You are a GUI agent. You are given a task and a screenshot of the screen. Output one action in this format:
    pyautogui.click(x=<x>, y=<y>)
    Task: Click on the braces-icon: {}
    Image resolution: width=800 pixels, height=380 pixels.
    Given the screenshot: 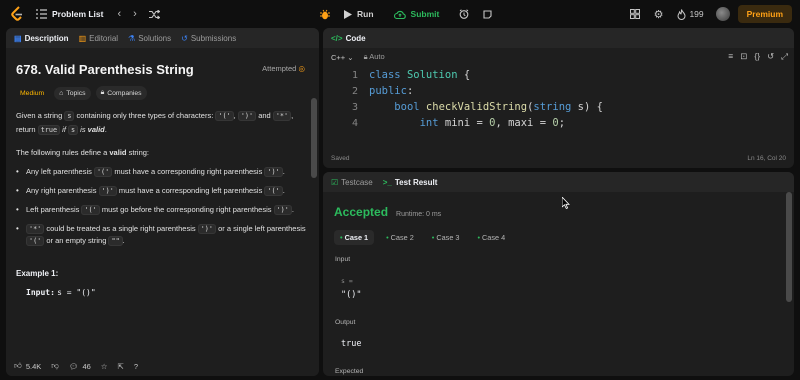 What is the action you would take?
    pyautogui.click(x=757, y=56)
    